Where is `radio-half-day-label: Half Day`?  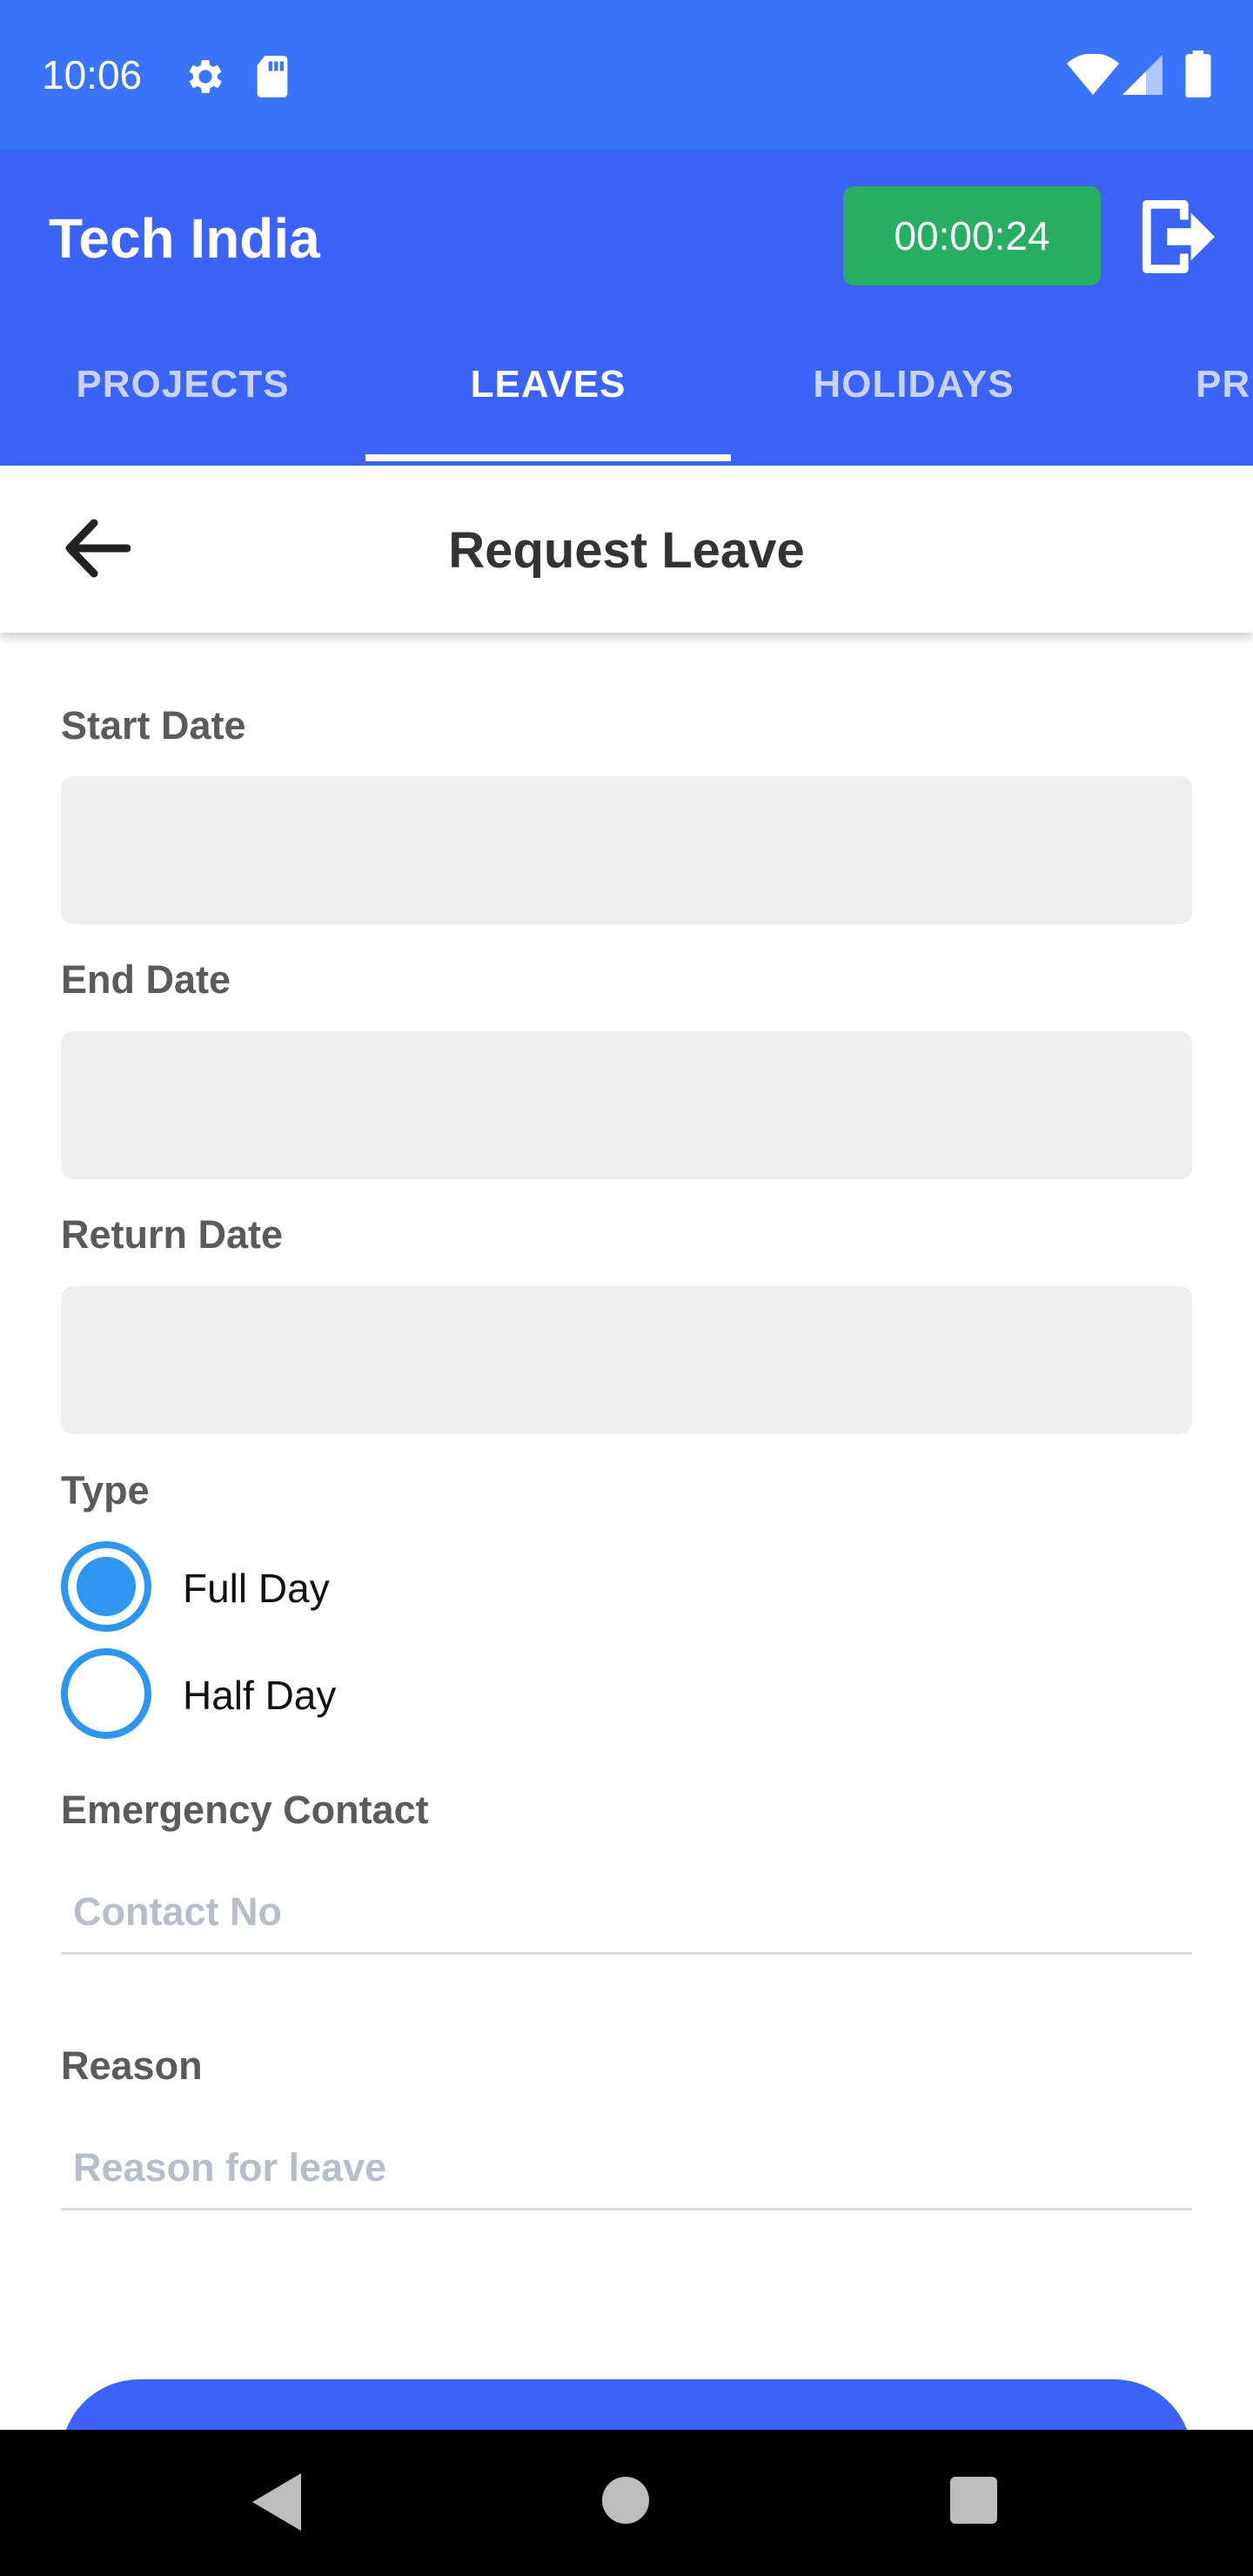 radio-half-day-label: Half Day is located at coordinates (259, 1695).